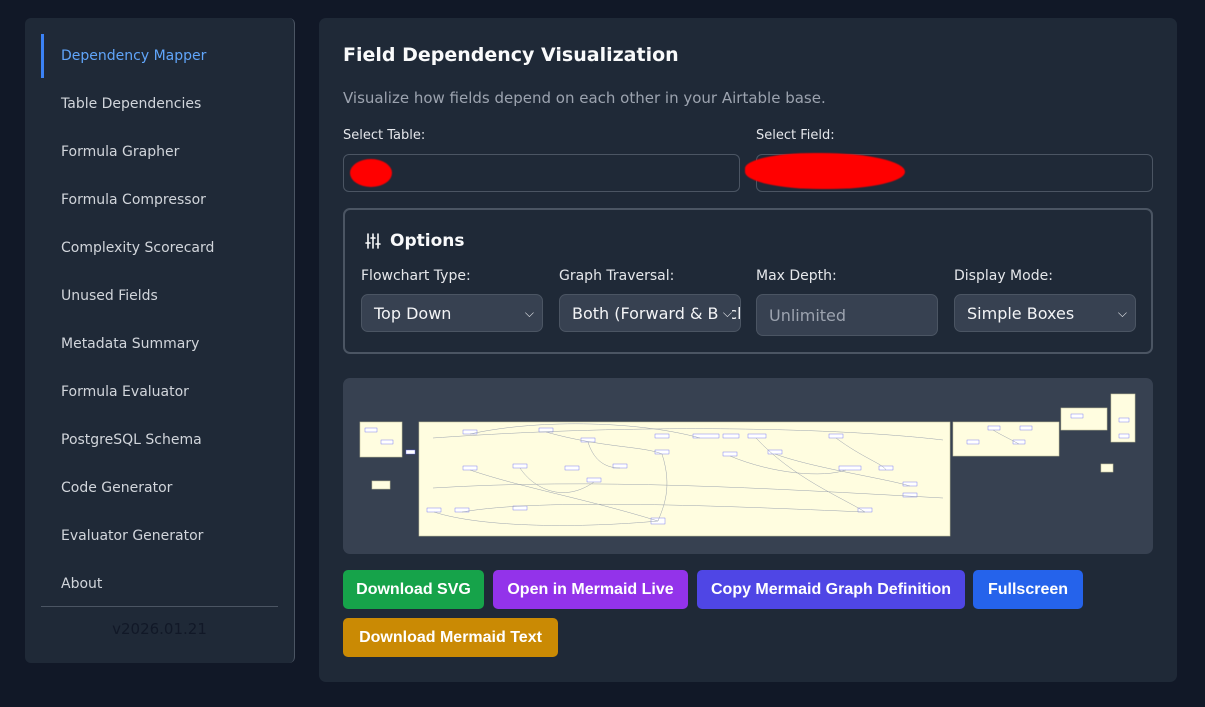 The width and height of the screenshot is (1205, 707). I want to click on dependency-graph, so click(747, 465).